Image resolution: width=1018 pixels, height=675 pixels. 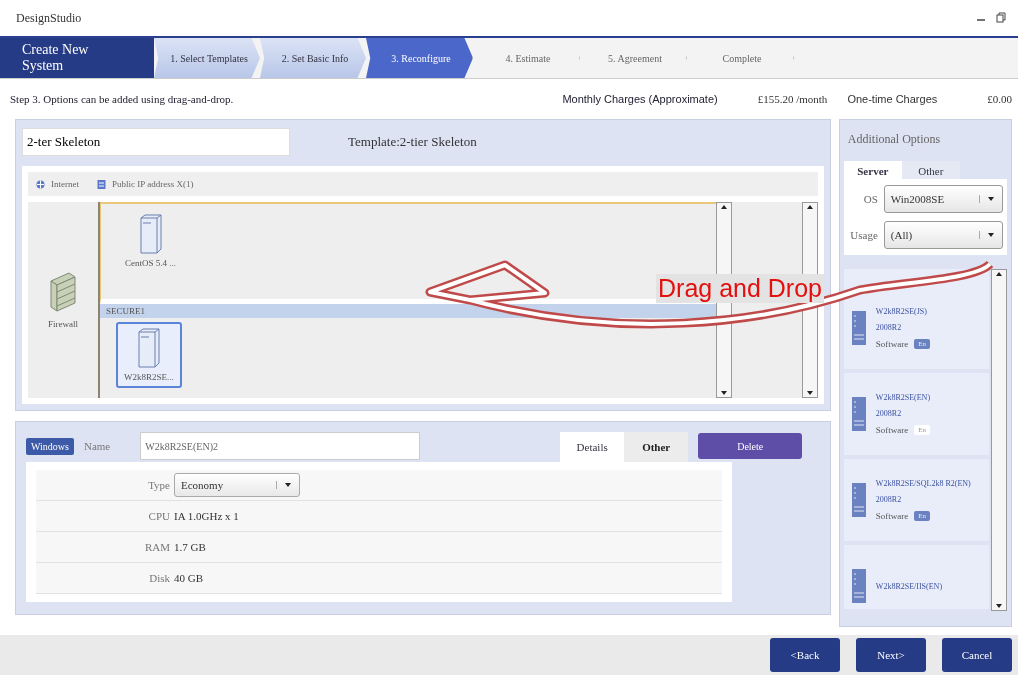 What do you see at coordinates (892, 99) in the screenshot?
I see `onetime-charges-label: One-time Charges` at bounding box center [892, 99].